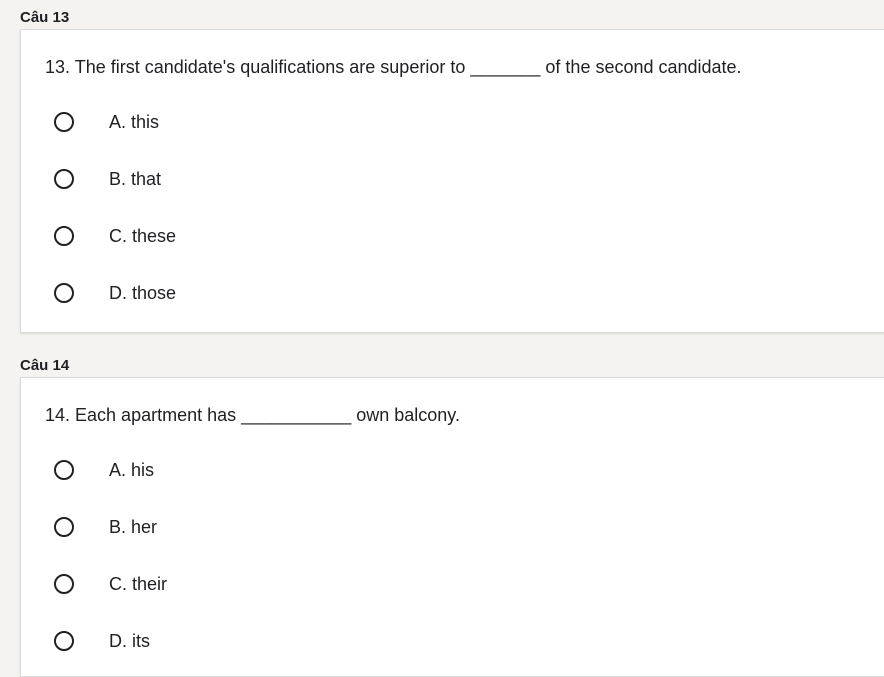  What do you see at coordinates (295, 527) in the screenshot?
I see `question-14-option-b: B. her` at bounding box center [295, 527].